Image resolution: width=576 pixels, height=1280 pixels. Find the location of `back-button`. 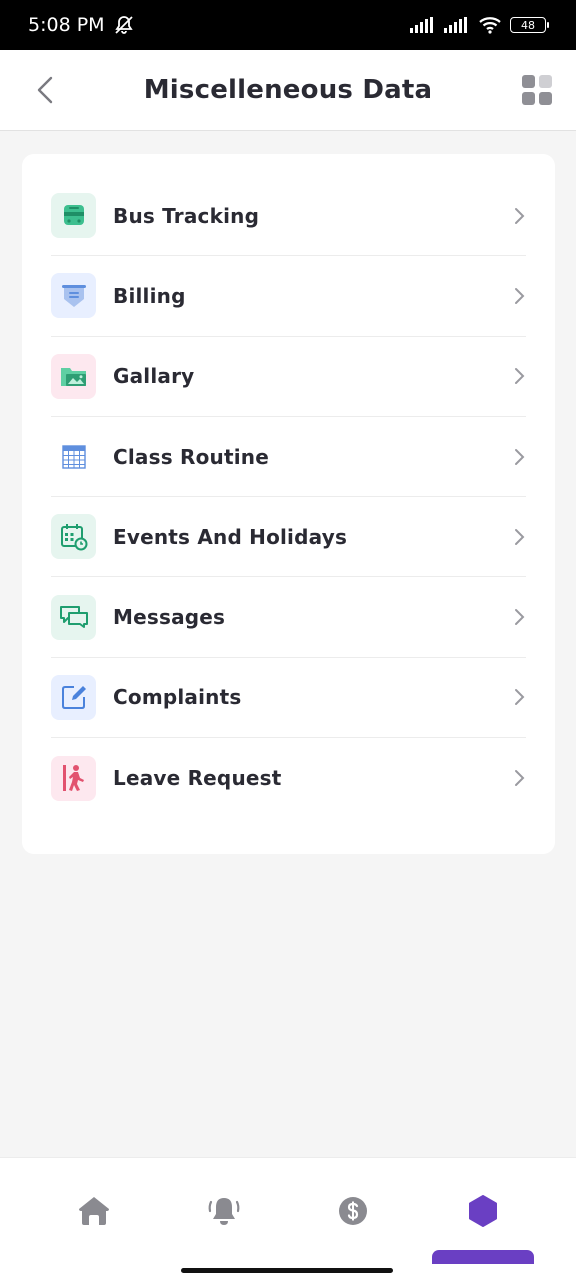

back-button is located at coordinates (45, 90).